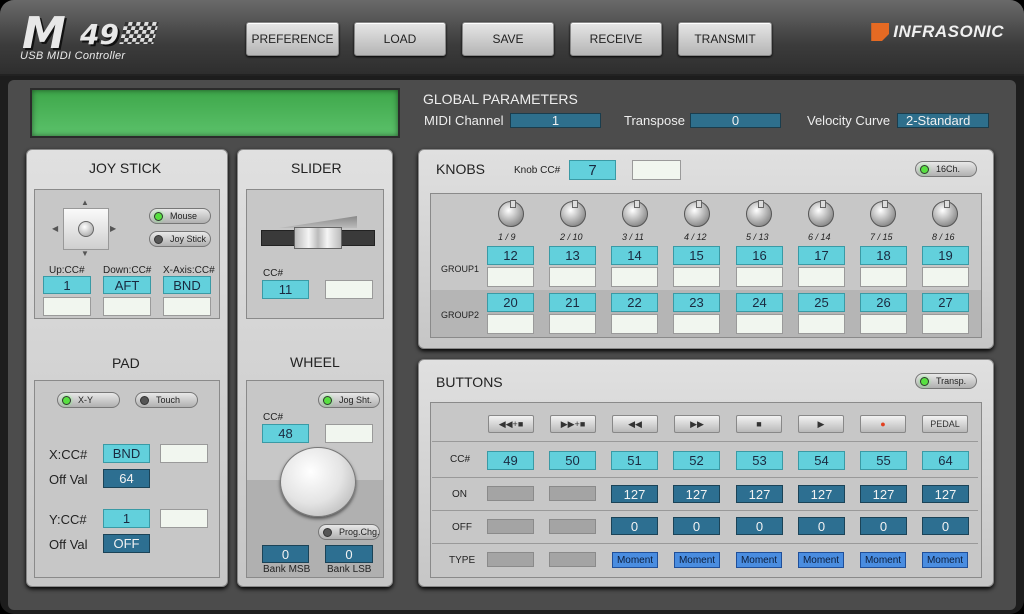 The width and height of the screenshot is (1024, 614). Describe the element at coordinates (725, 39) in the screenshot. I see `transmit-button: TRANSMIT` at that location.